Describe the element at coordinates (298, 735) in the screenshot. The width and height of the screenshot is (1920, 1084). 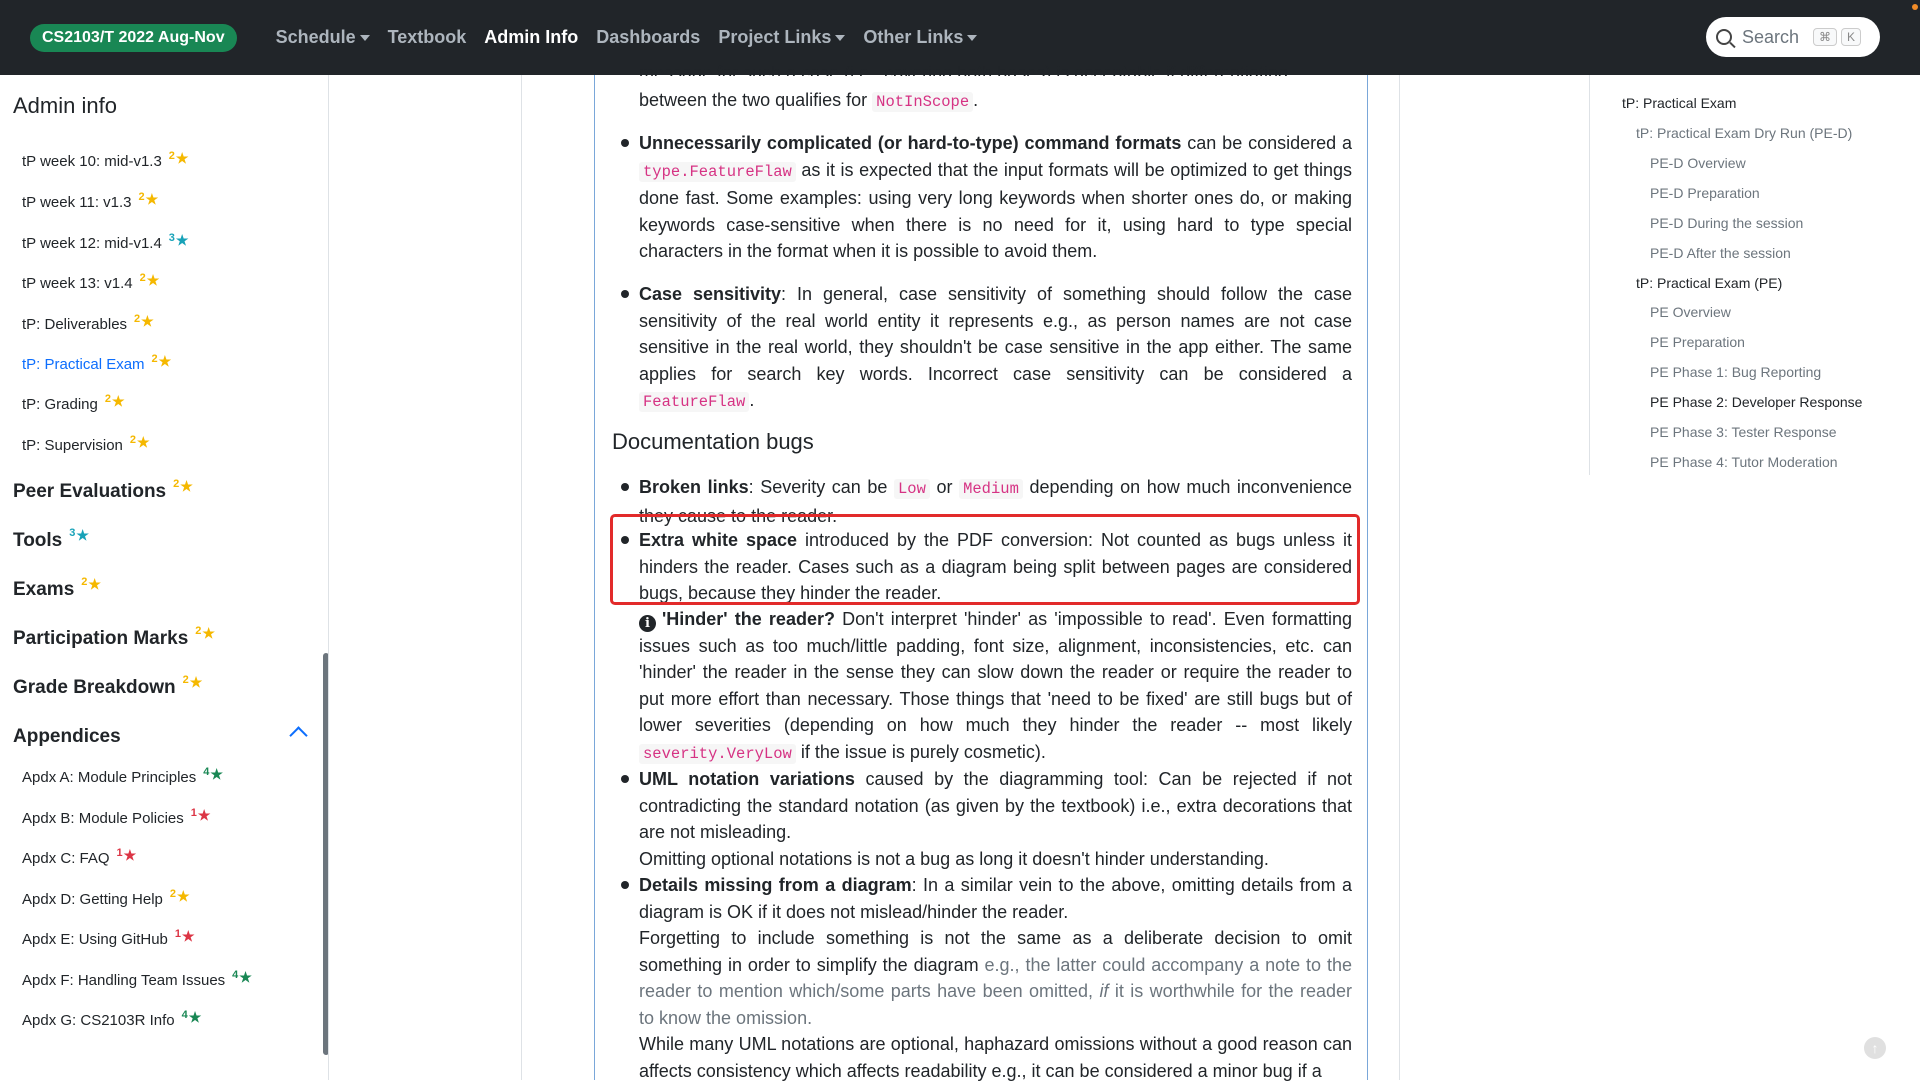
I see `chevron-up-icon` at that location.